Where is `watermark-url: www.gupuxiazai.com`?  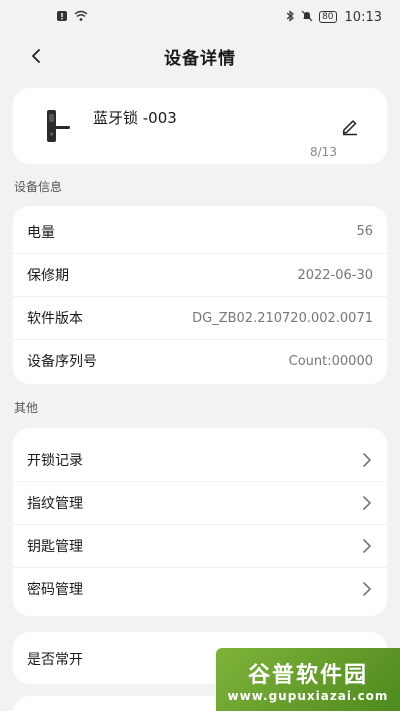
watermark-url: www.gupuxiazai.com is located at coordinates (308, 695).